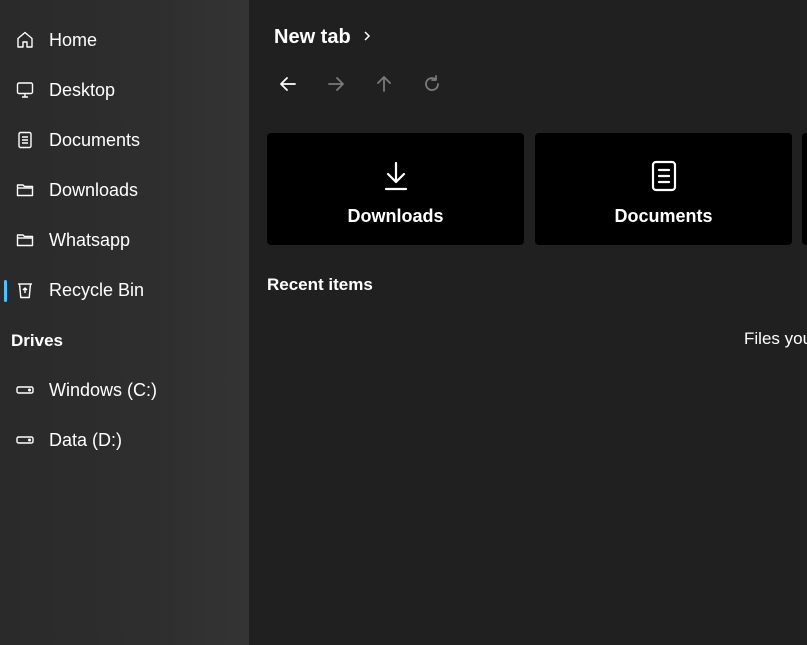 Image resolution: width=807 pixels, height=645 pixels. I want to click on arrow-right-icon, so click(336, 86).